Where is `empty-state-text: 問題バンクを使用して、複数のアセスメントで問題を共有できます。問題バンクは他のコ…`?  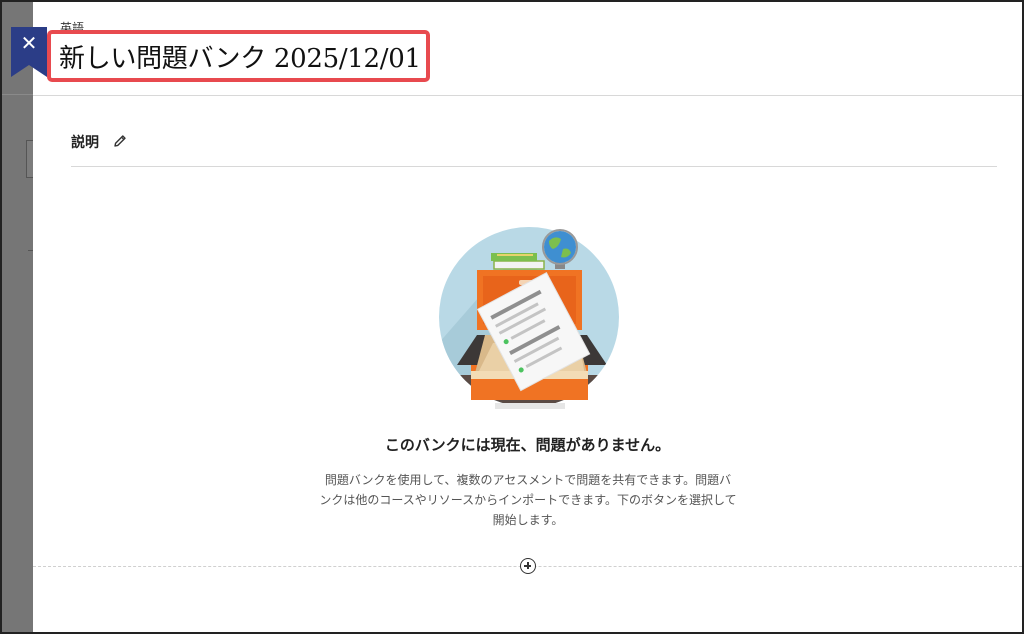 empty-state-text: 問題バンクを使用して、複数のアセスメントで問題を共有できます。問題バンクは他のコ… is located at coordinates (528, 500).